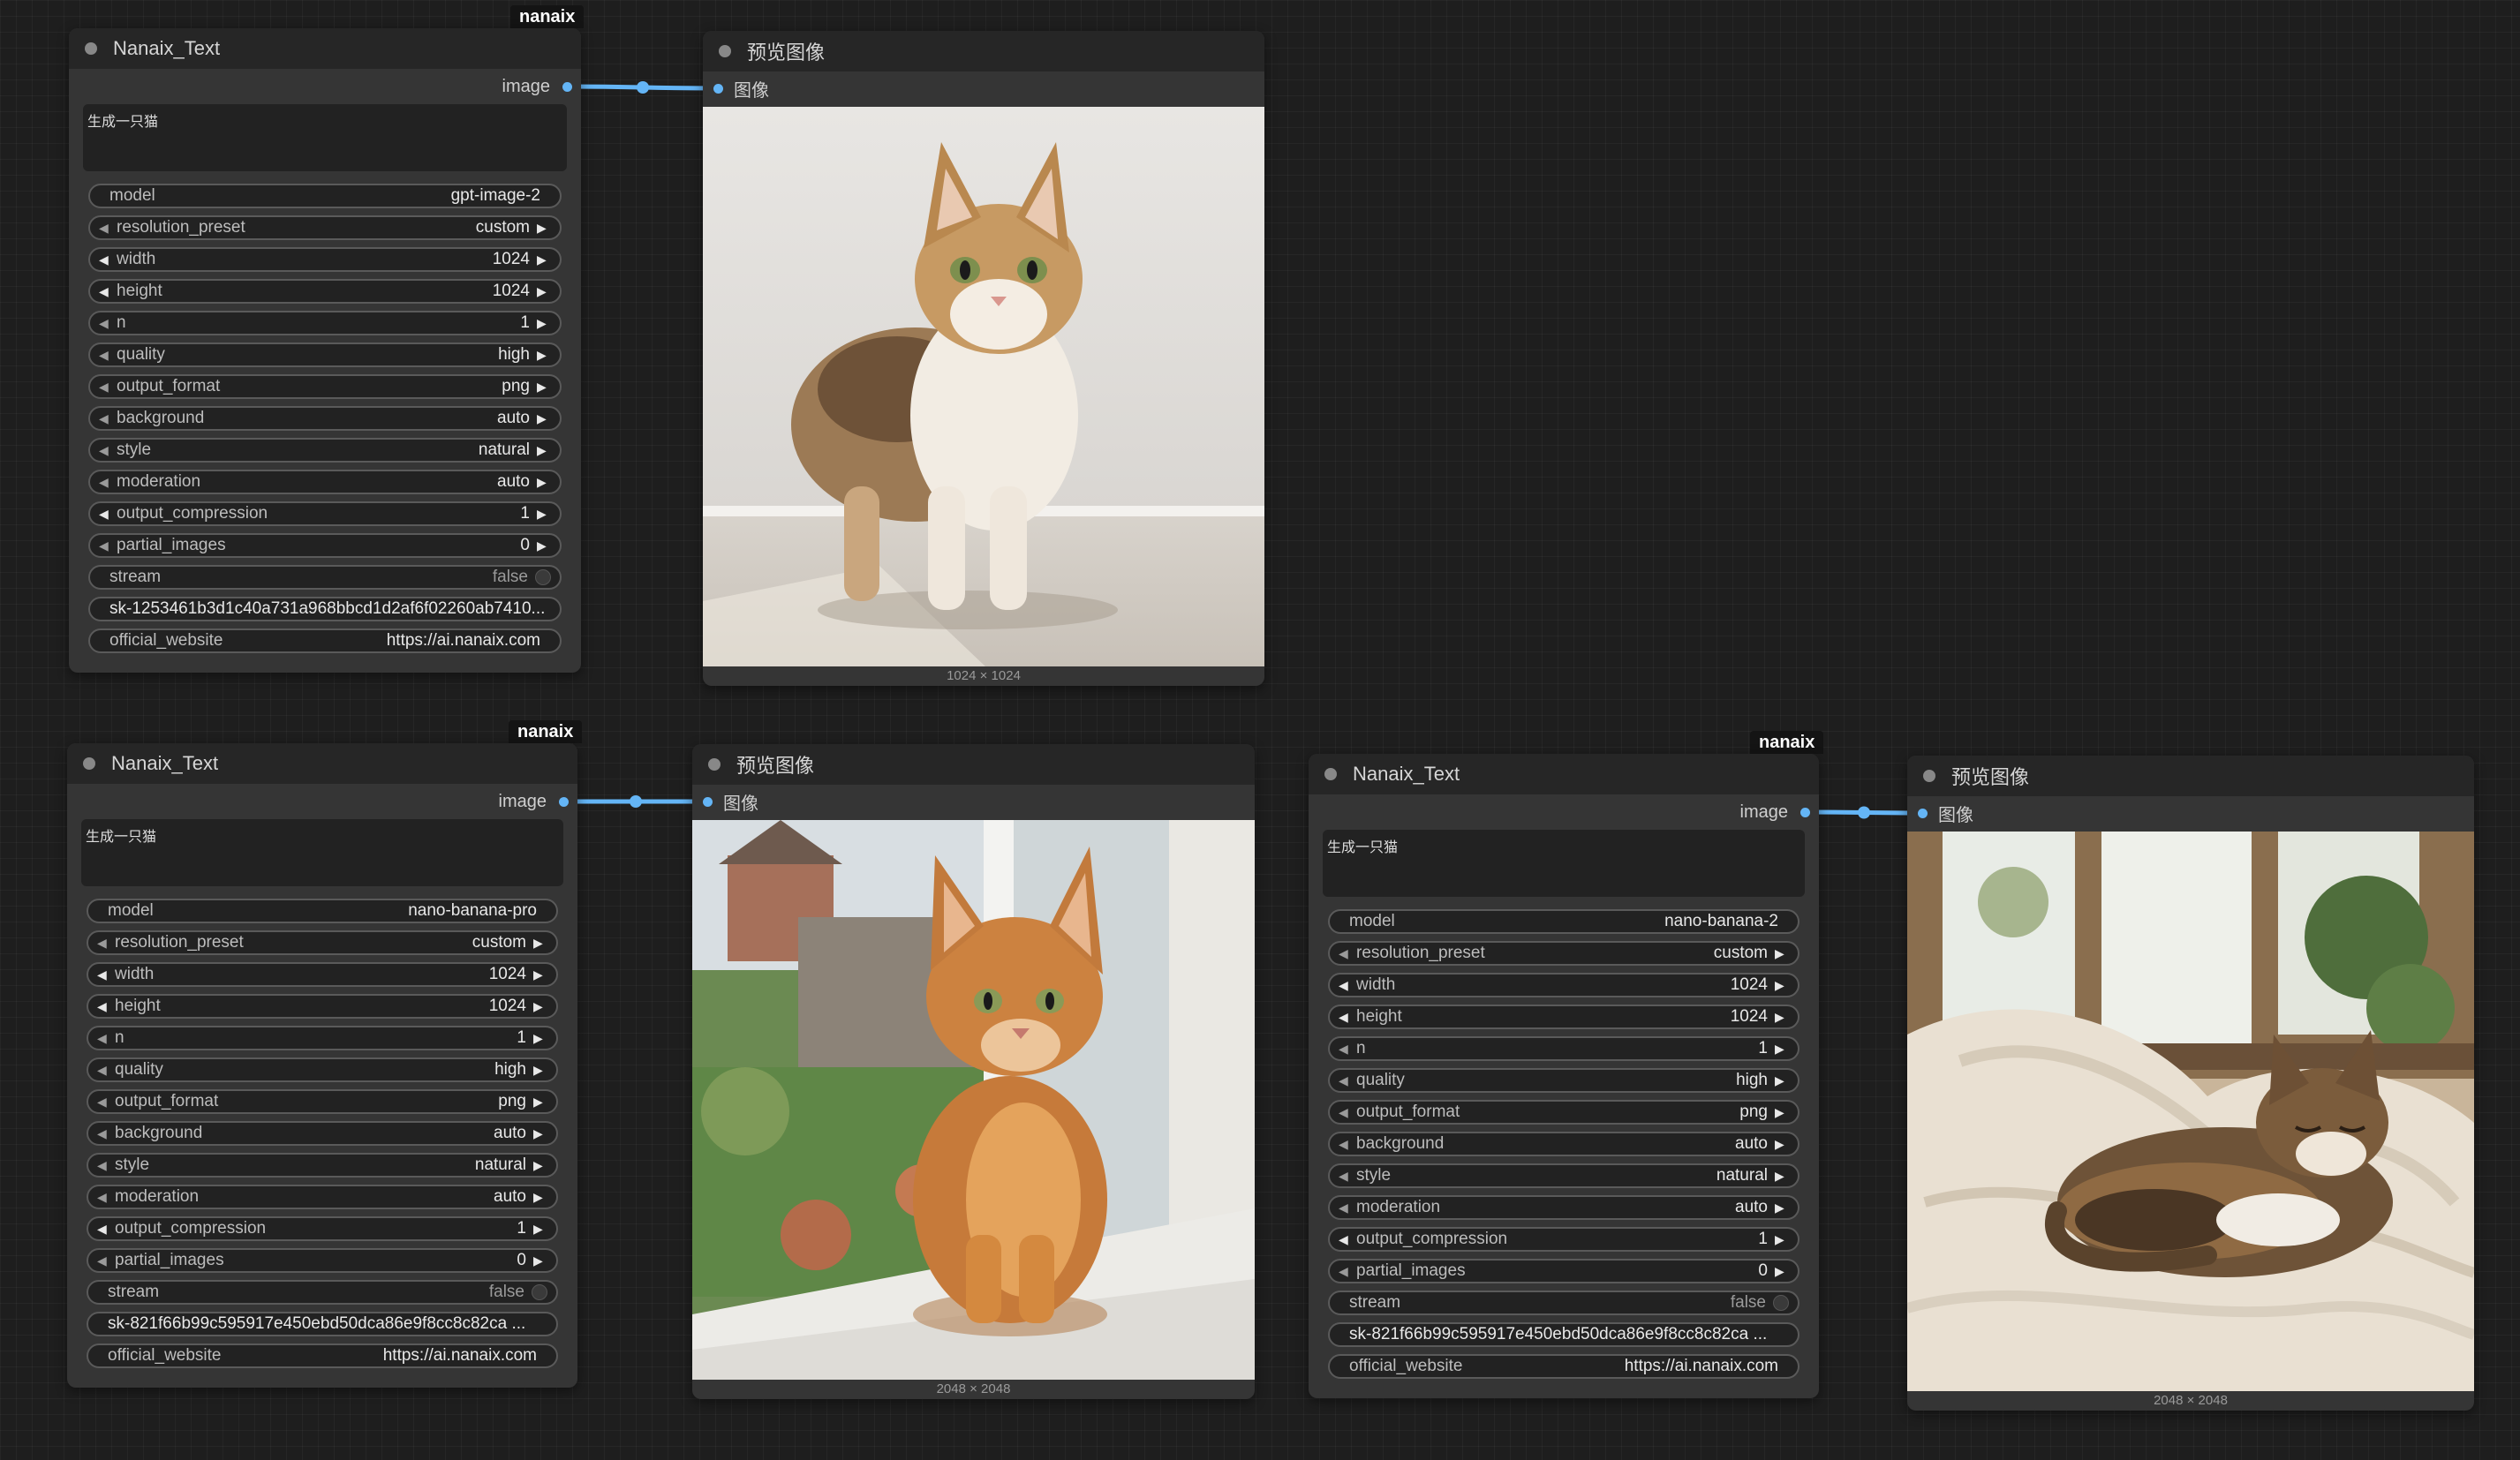 This screenshot has height=1460, width=2520. I want to click on node-title-bar: Nanaix_Text, so click(325, 48).